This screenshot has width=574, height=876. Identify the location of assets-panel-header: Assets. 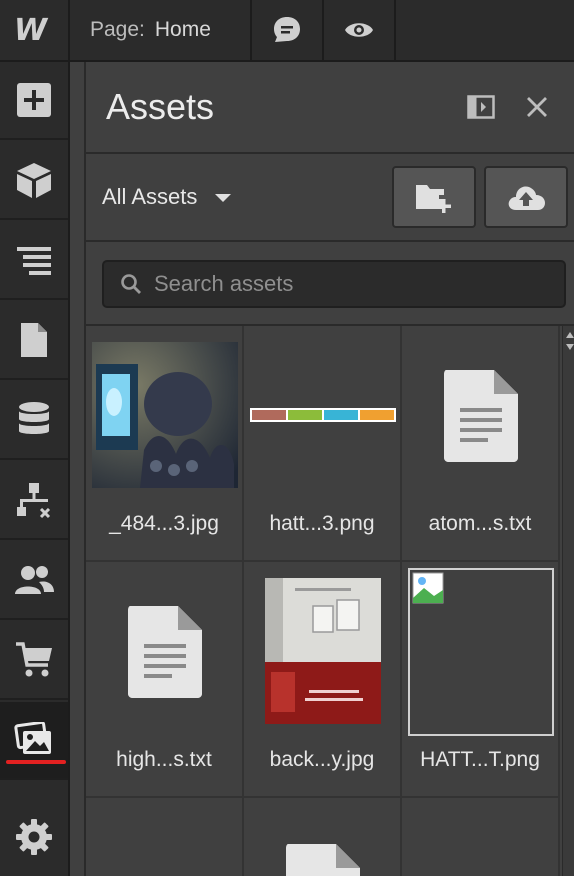
(330, 108).